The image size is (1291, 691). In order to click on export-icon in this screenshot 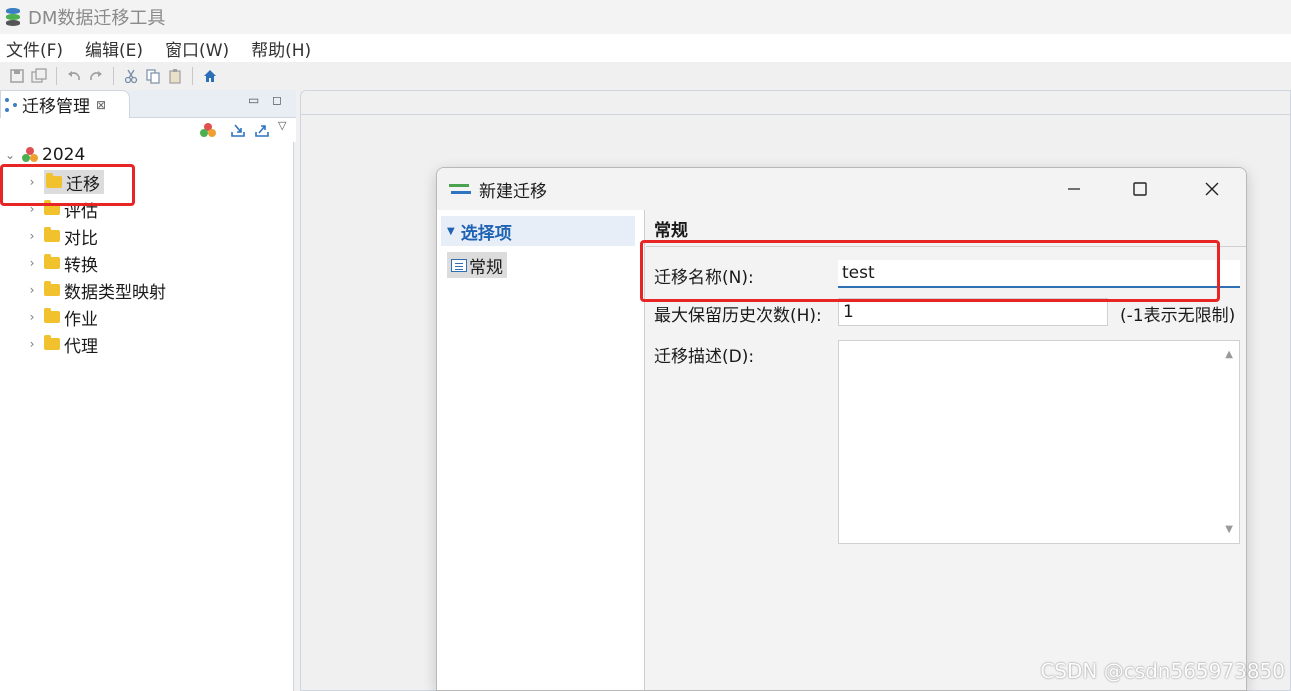, I will do `click(262, 130)`.